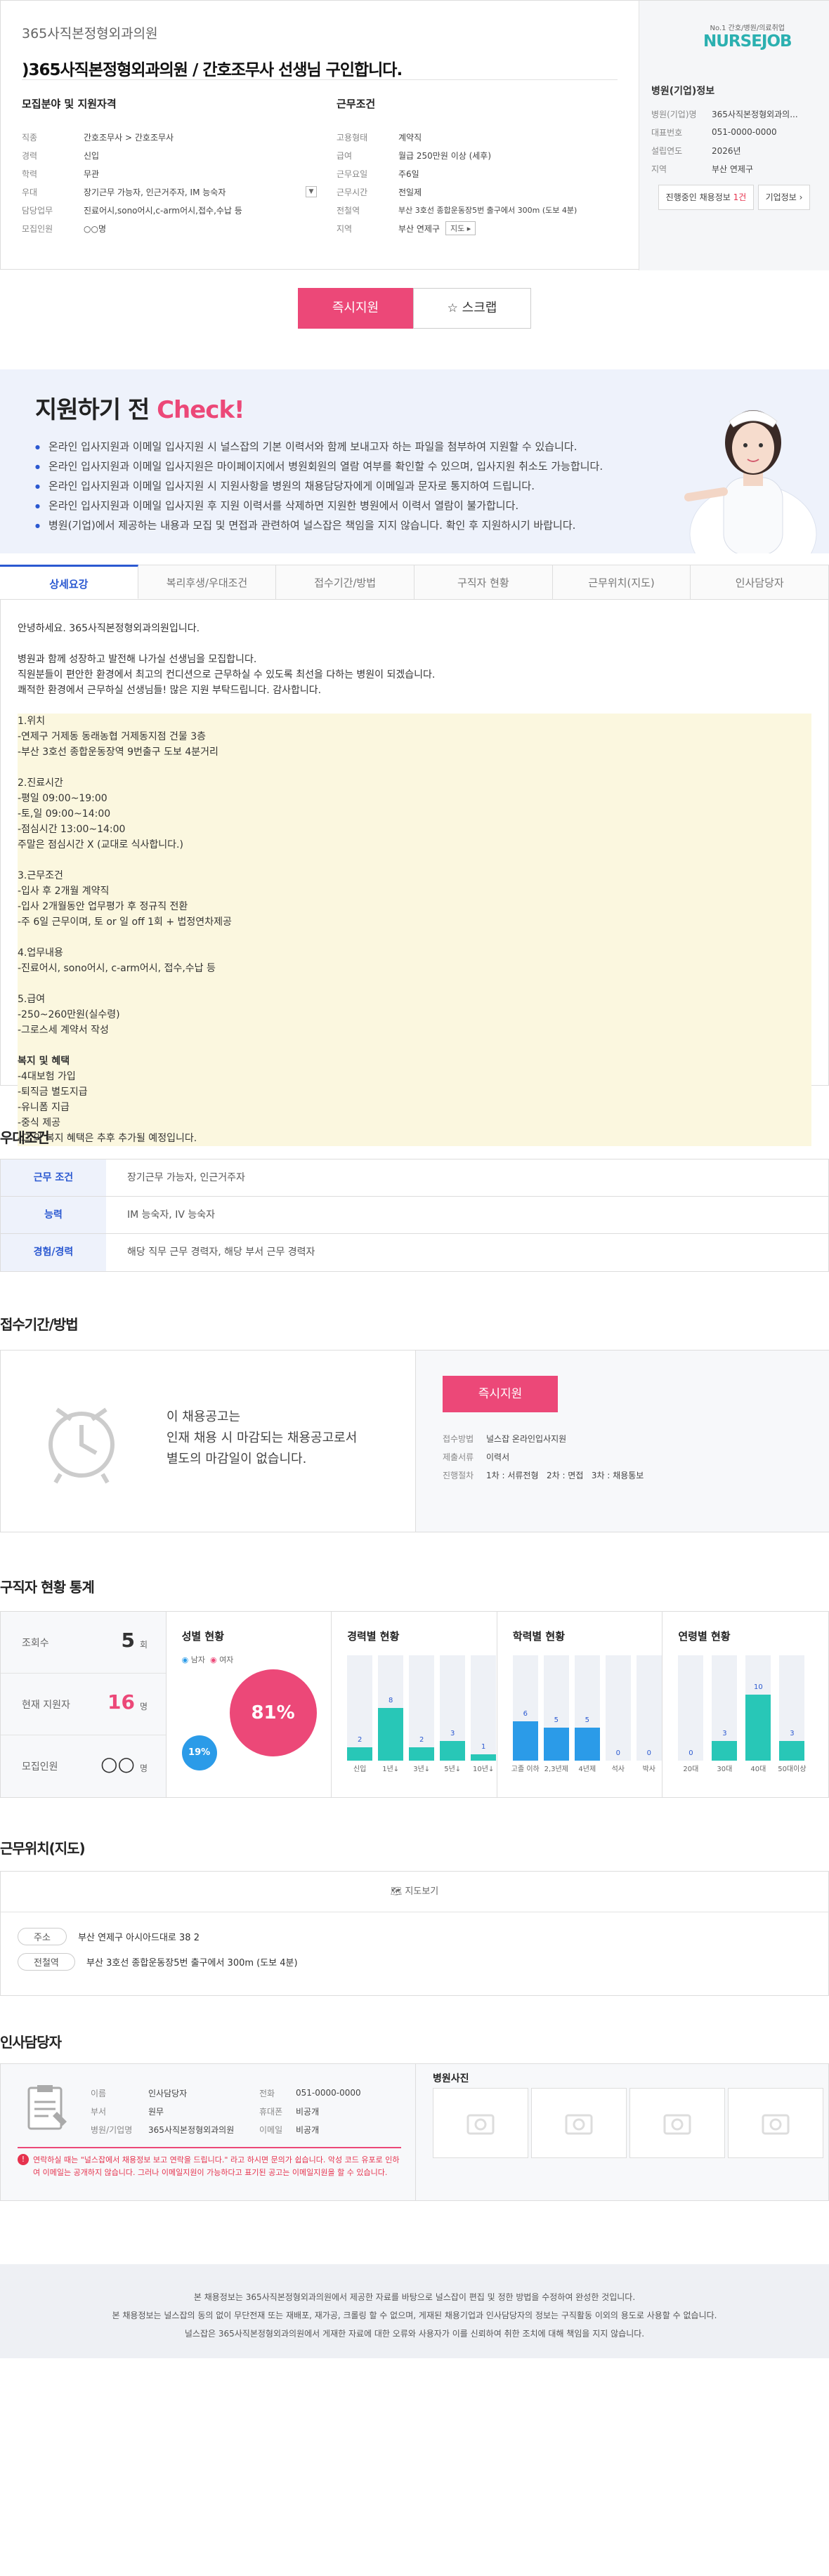 The height and width of the screenshot is (2576, 829). What do you see at coordinates (500, 1394) in the screenshot?
I see `period-apply-button: 즉시지원` at bounding box center [500, 1394].